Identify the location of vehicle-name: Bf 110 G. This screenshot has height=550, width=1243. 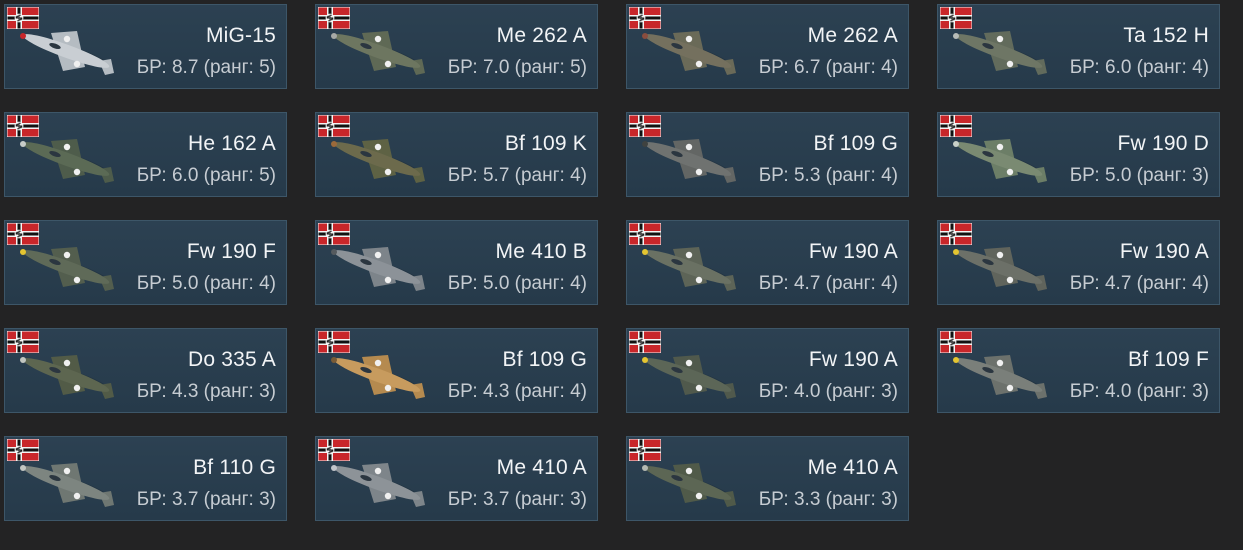
(234, 467).